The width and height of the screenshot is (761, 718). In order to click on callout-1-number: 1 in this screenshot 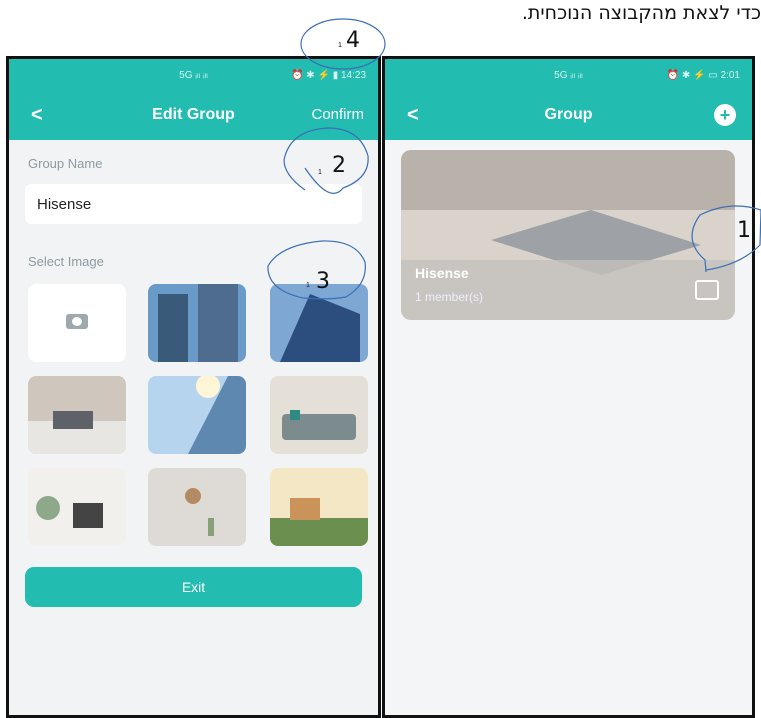, I will do `click(744, 230)`.